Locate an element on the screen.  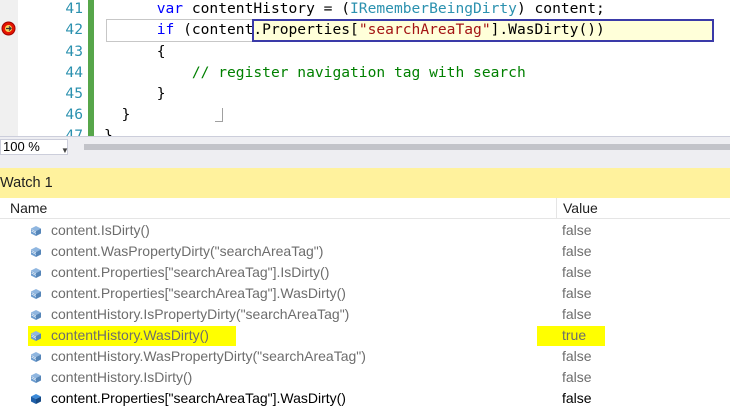
code-line: 47} is located at coordinates (365, 130).